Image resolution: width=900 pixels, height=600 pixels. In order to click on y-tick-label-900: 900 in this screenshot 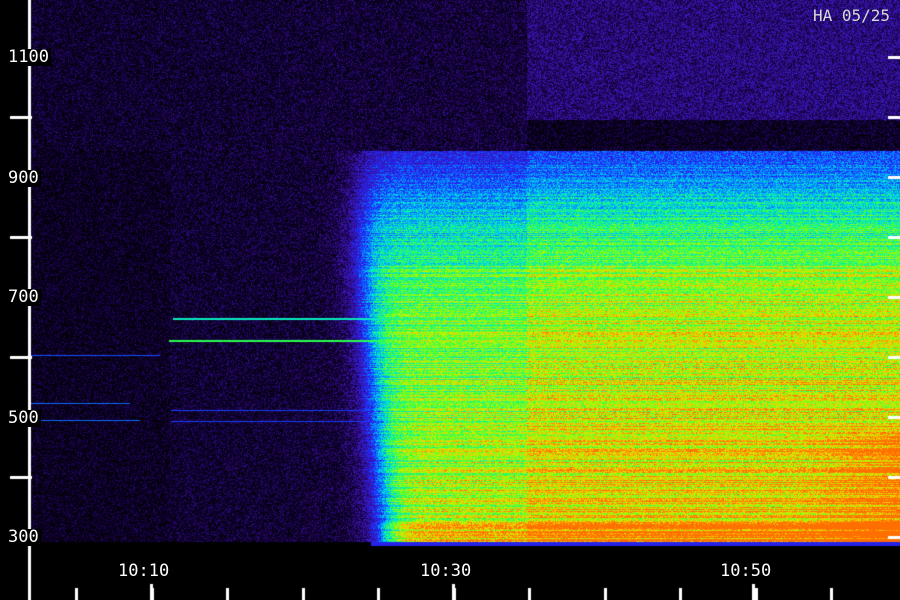, I will do `click(23, 178)`.